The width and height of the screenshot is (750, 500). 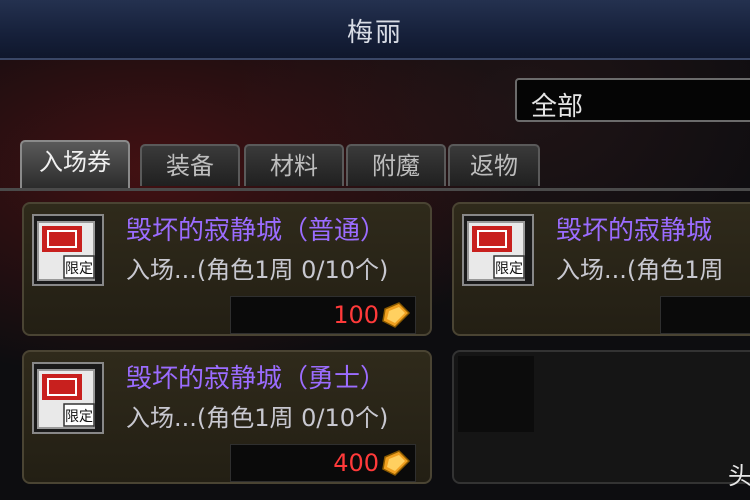 I want to click on item-price: 100, so click(x=356, y=315).